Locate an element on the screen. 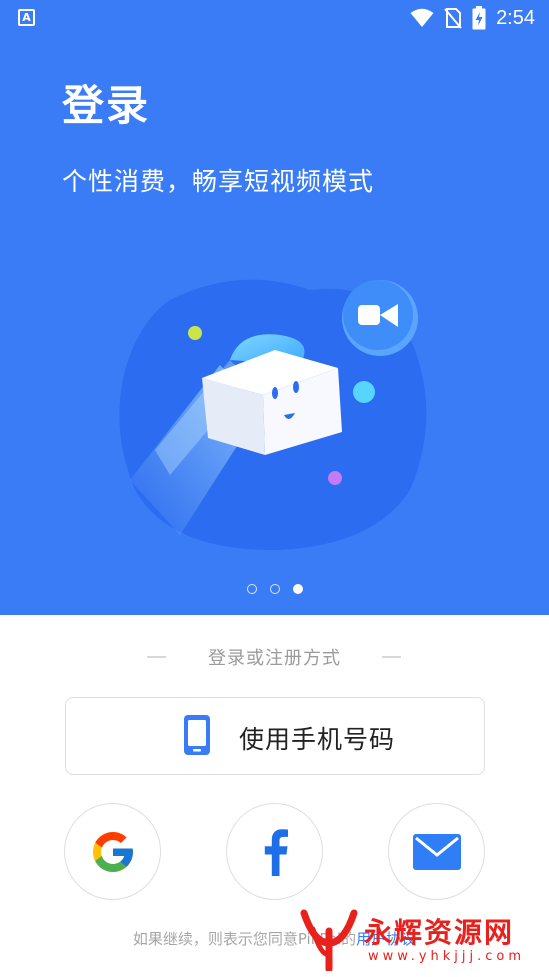 The width and height of the screenshot is (549, 977). email-icon is located at coordinates (436, 851).